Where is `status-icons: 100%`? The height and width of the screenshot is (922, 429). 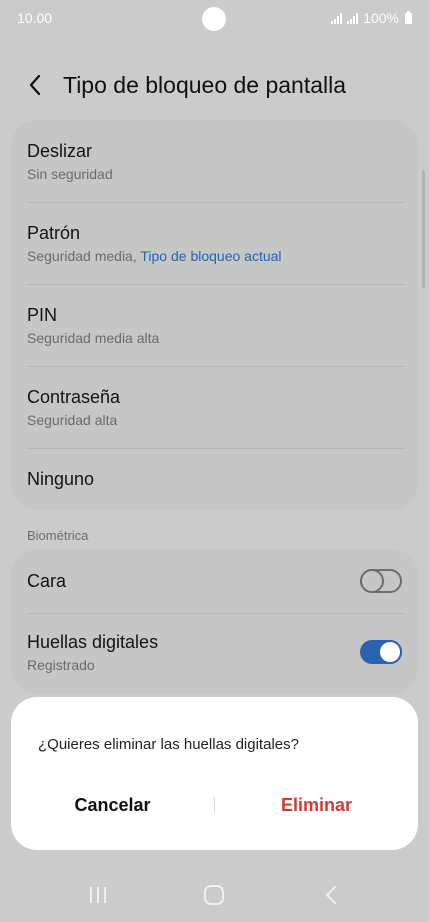 status-icons: 100% is located at coordinates (371, 18).